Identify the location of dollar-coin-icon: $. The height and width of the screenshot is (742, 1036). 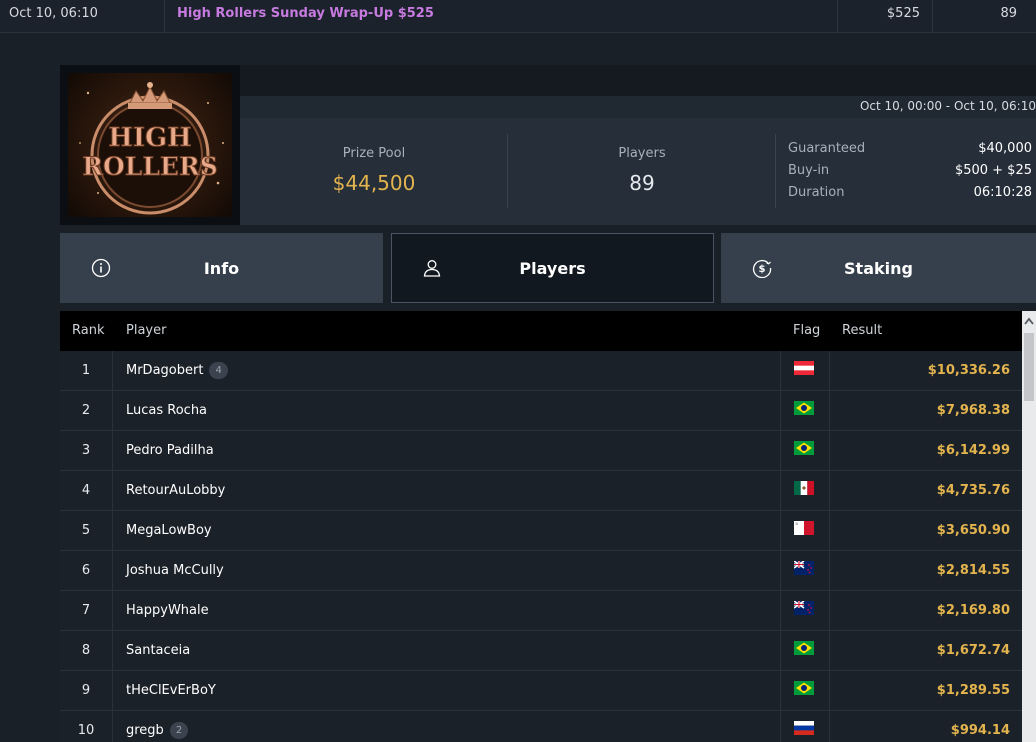
(762, 268).